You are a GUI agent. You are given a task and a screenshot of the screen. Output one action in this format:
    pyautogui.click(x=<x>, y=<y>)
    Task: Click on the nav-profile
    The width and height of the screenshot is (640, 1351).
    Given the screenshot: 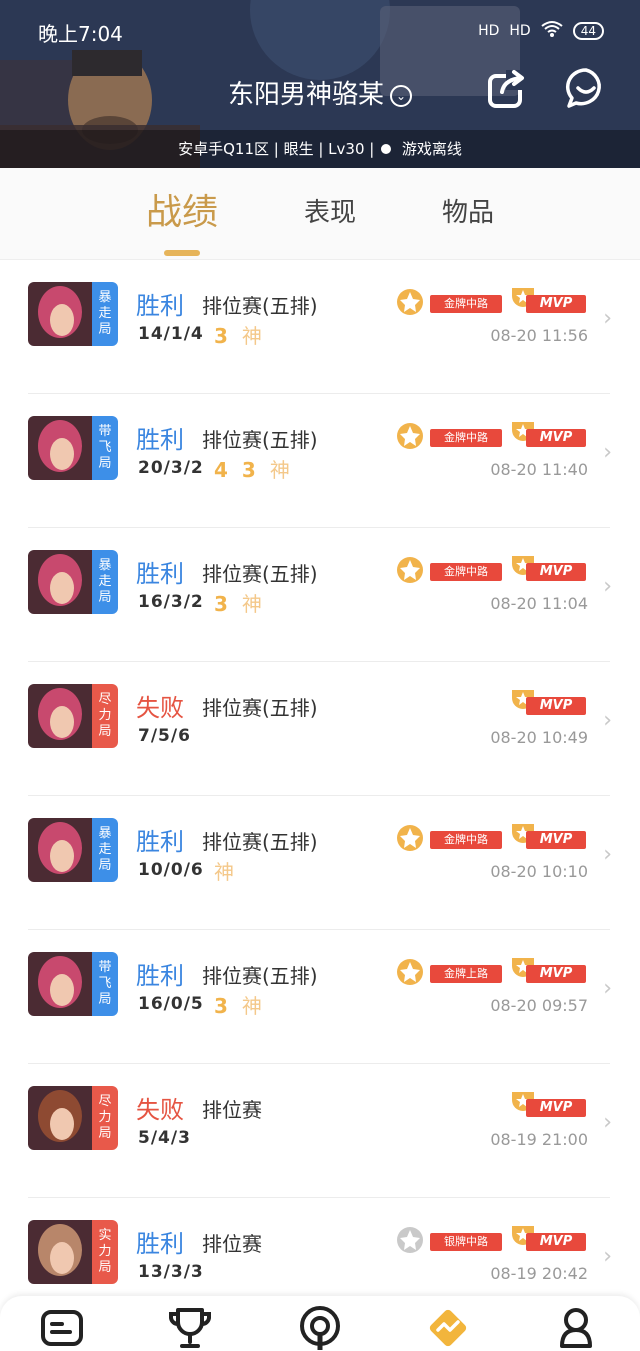 What is the action you would take?
    pyautogui.click(x=576, y=1328)
    